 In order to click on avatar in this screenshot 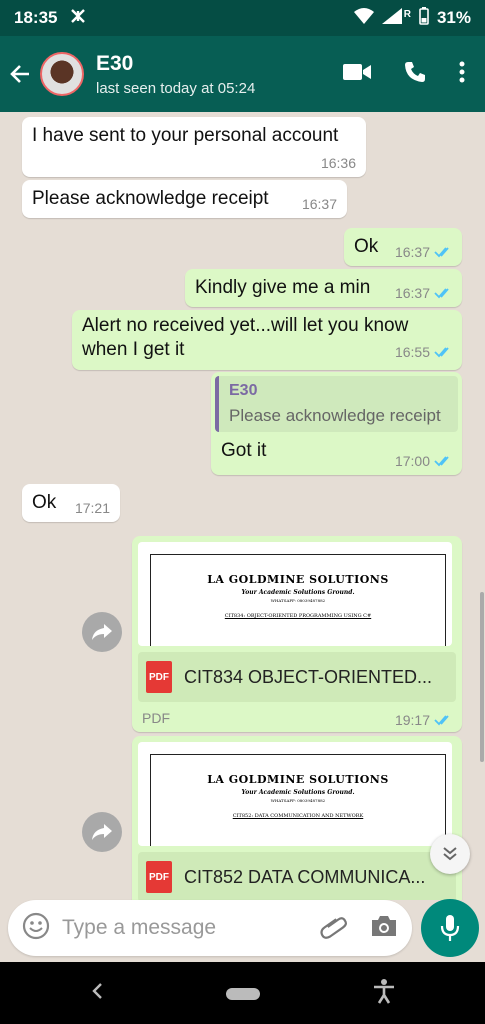, I will do `click(62, 74)`.